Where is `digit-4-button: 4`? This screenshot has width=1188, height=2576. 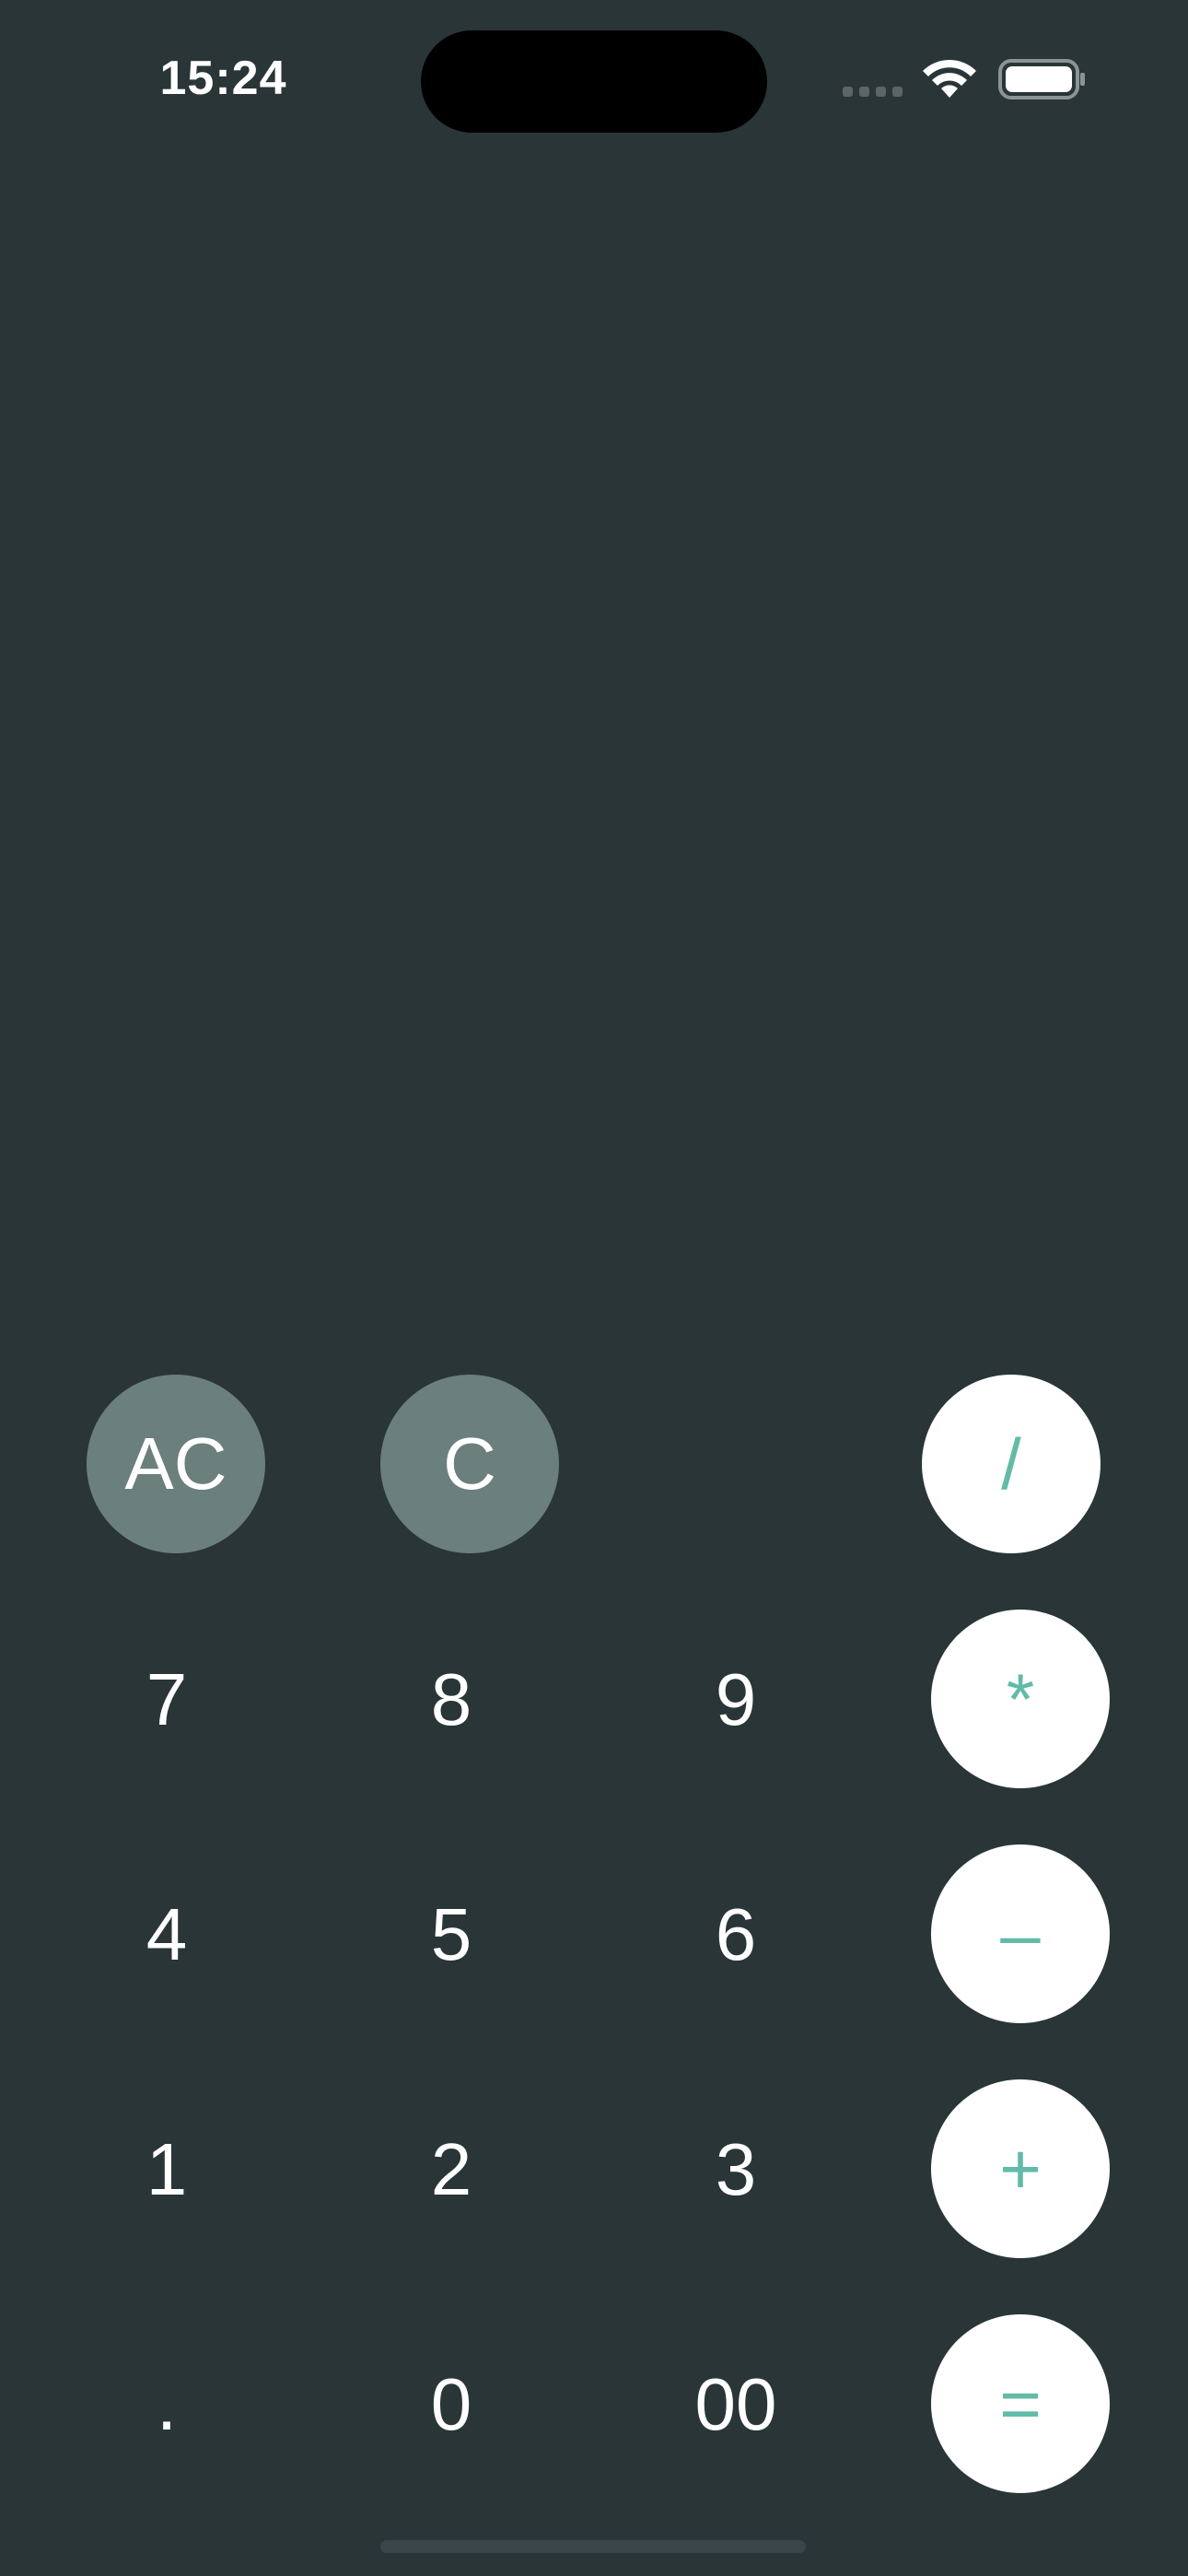 digit-4-button: 4 is located at coordinates (167, 1935).